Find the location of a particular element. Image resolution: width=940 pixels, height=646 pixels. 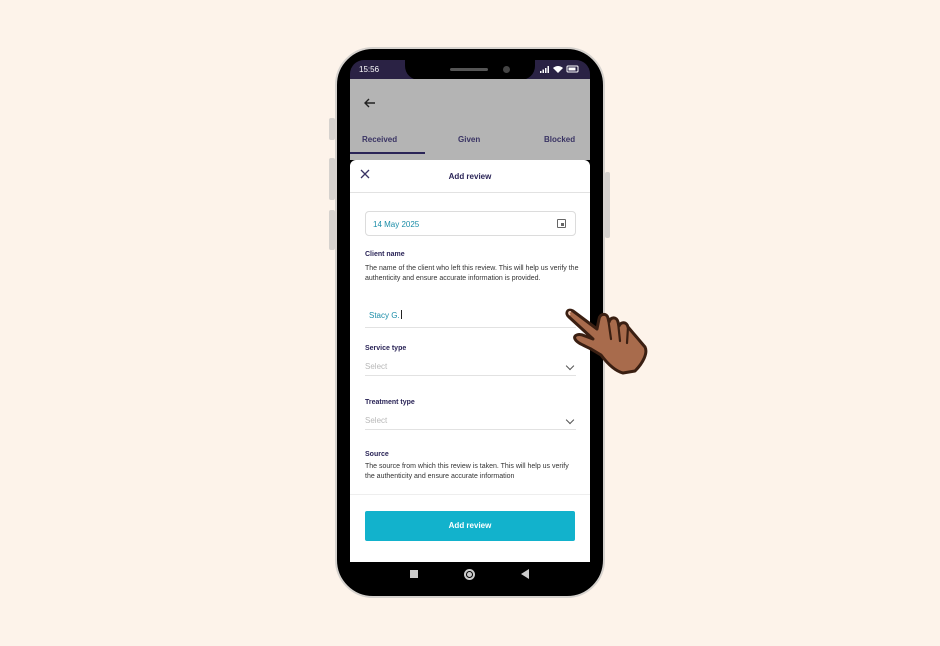

treatment-type-placeholder: Select is located at coordinates (376, 420).